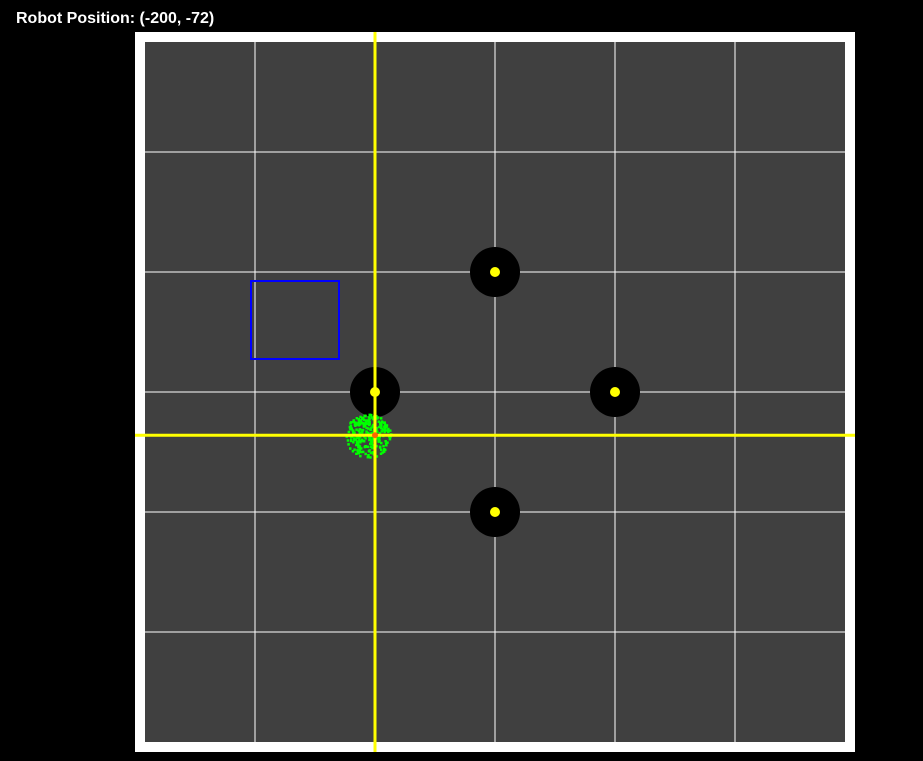  I want to click on landmark-north, so click(495, 272).